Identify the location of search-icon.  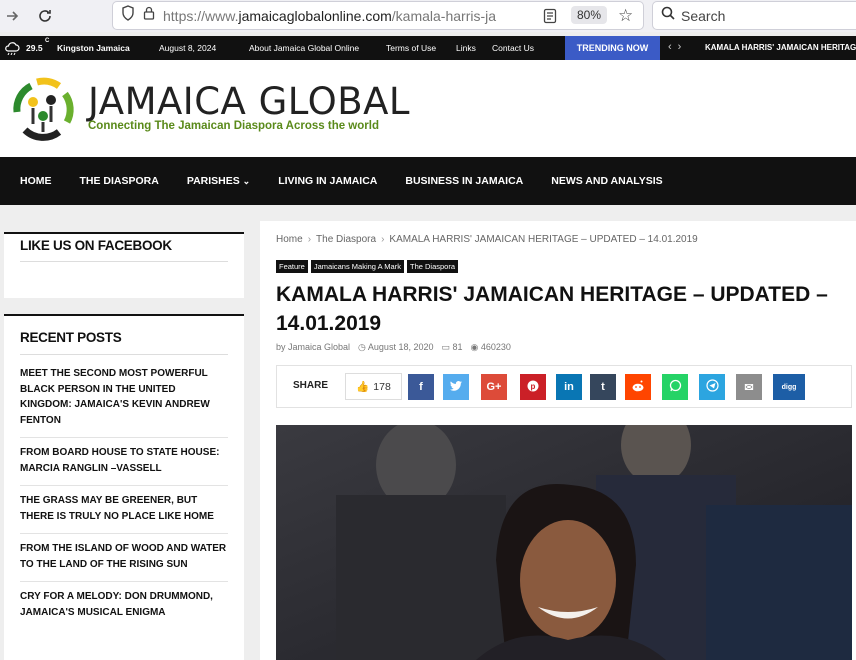
(668, 15).